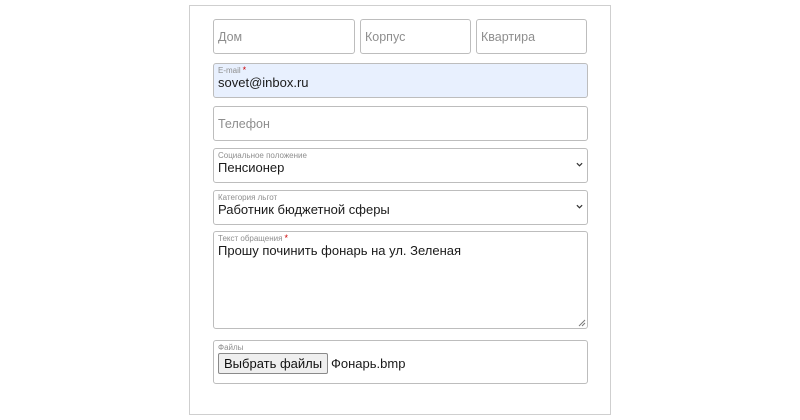 The width and height of the screenshot is (800, 420). Describe the element at coordinates (253, 238) in the screenshot. I see `message-label: Текст обращения *` at that location.